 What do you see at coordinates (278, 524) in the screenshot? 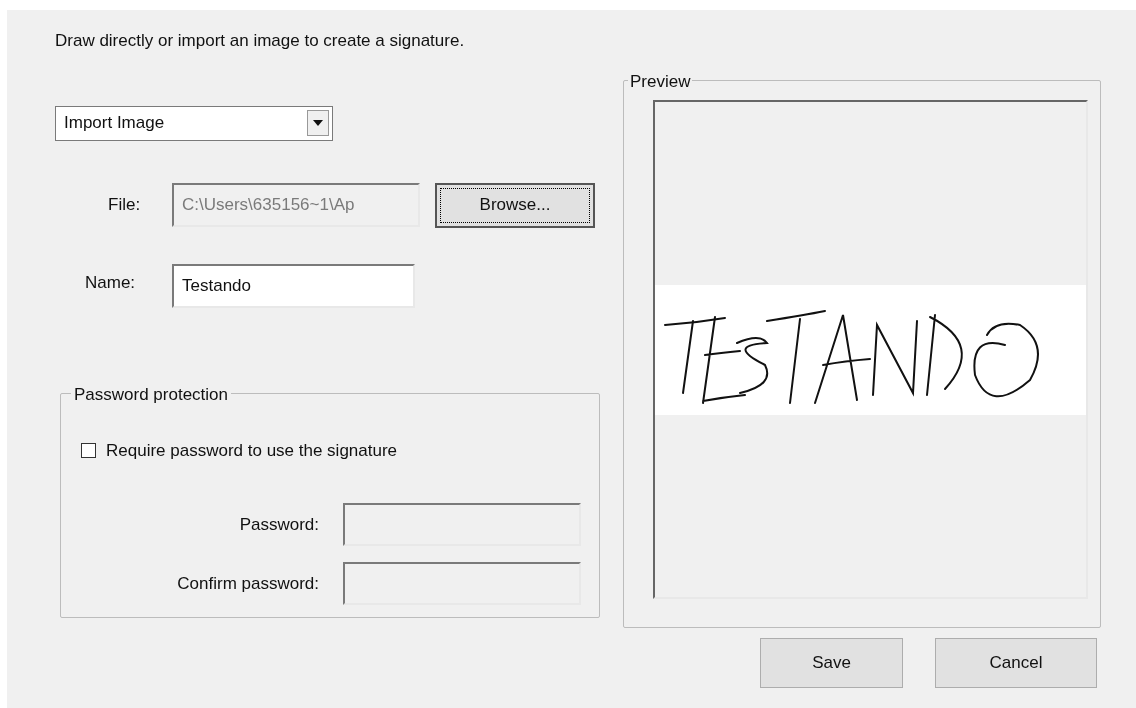
I see `password-label: Password:` at bounding box center [278, 524].